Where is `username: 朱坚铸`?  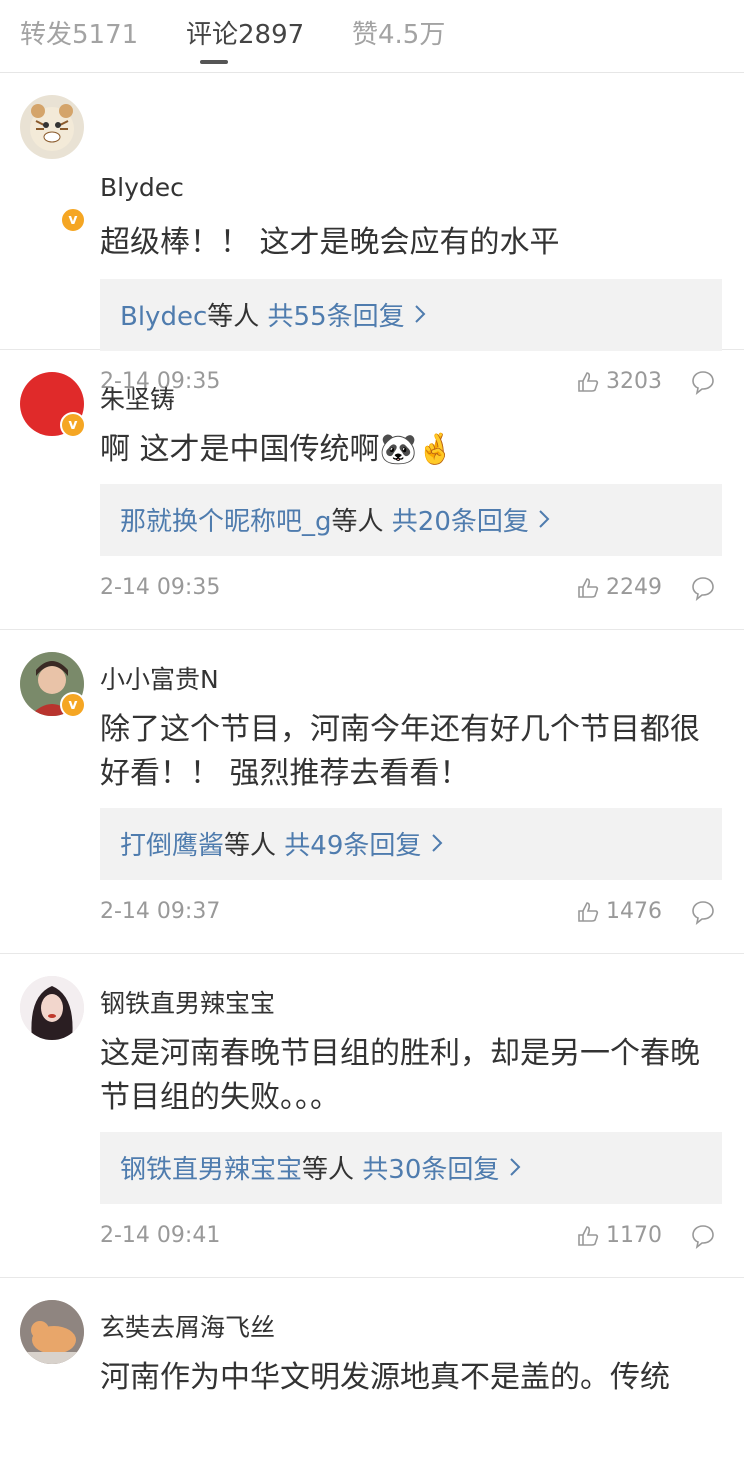 username: 朱坚铸 is located at coordinates (137, 398).